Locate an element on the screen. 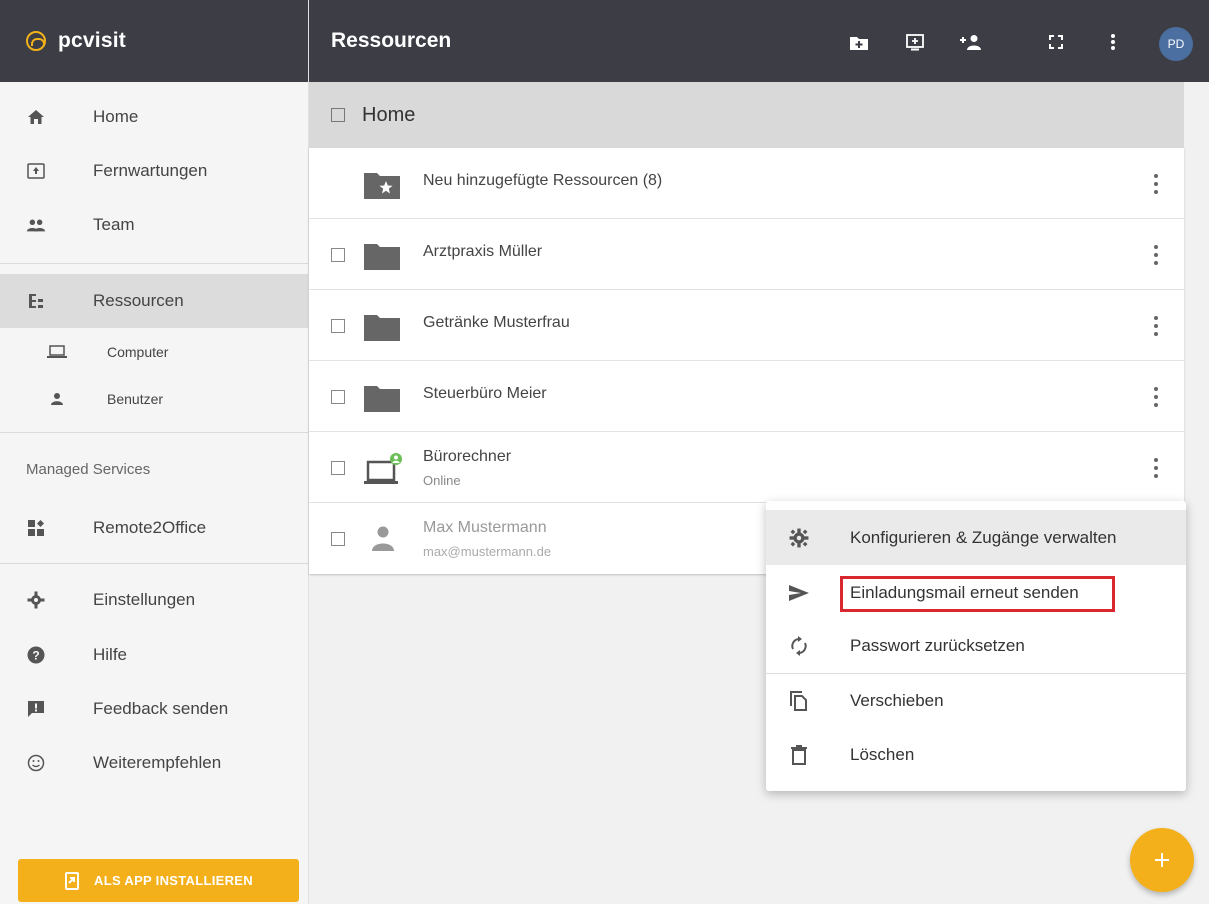  add-user-icon is located at coordinates (971, 42).